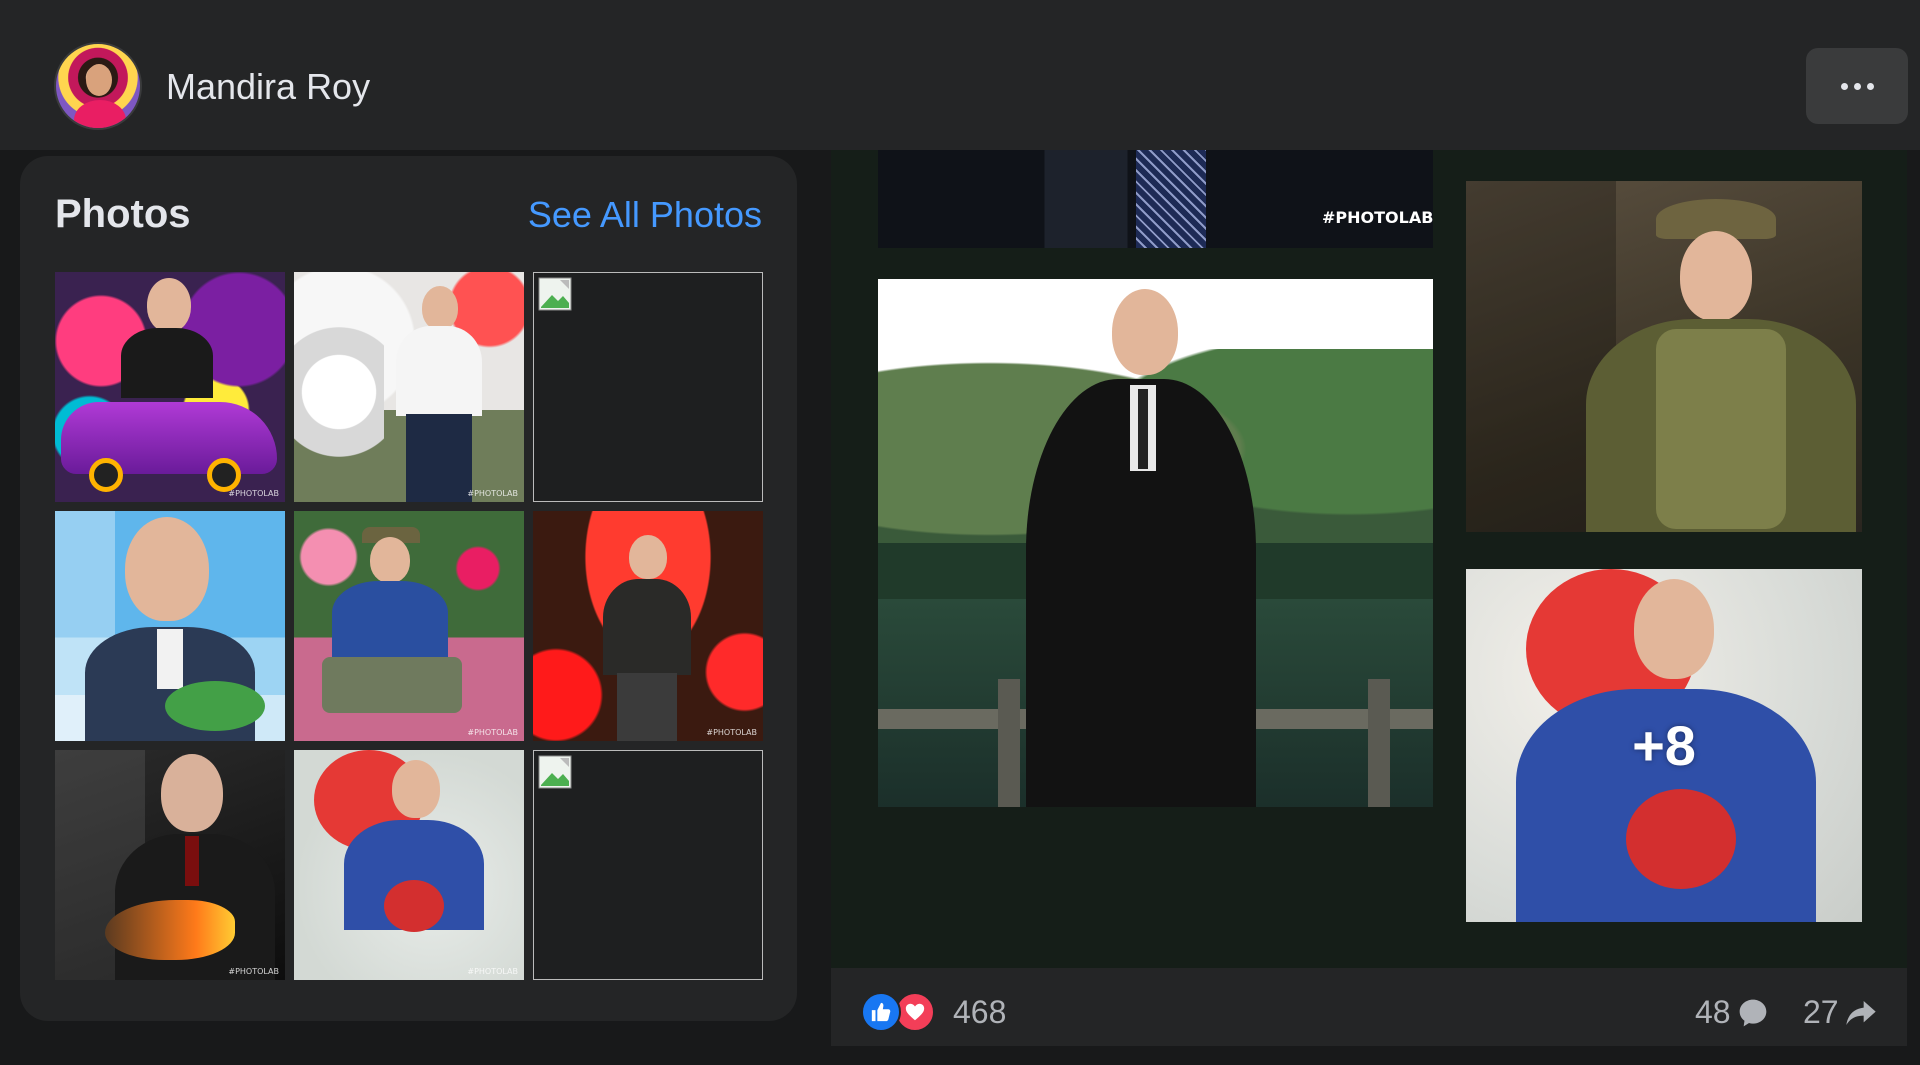 The width and height of the screenshot is (1920, 1065). I want to click on shares-count-group: 27, so click(1840, 1012).